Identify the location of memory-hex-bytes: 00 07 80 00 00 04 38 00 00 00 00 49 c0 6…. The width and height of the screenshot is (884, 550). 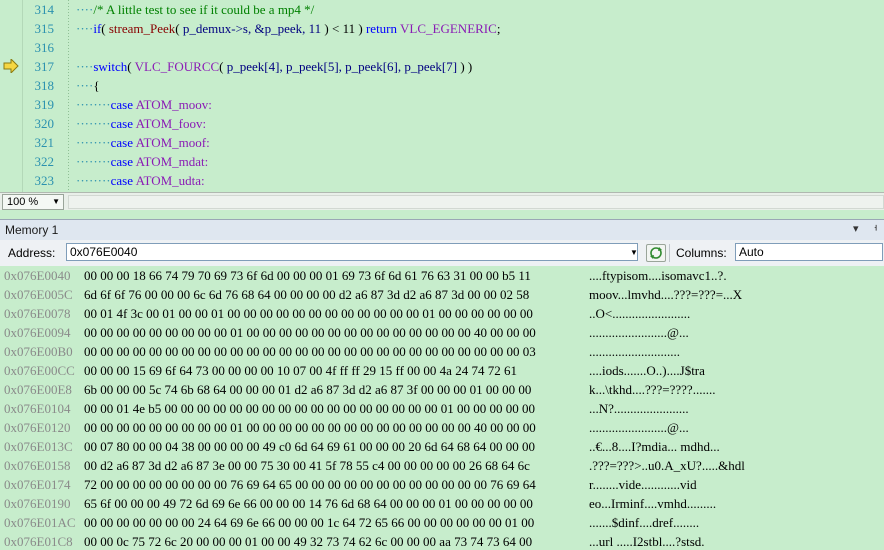
(309, 446).